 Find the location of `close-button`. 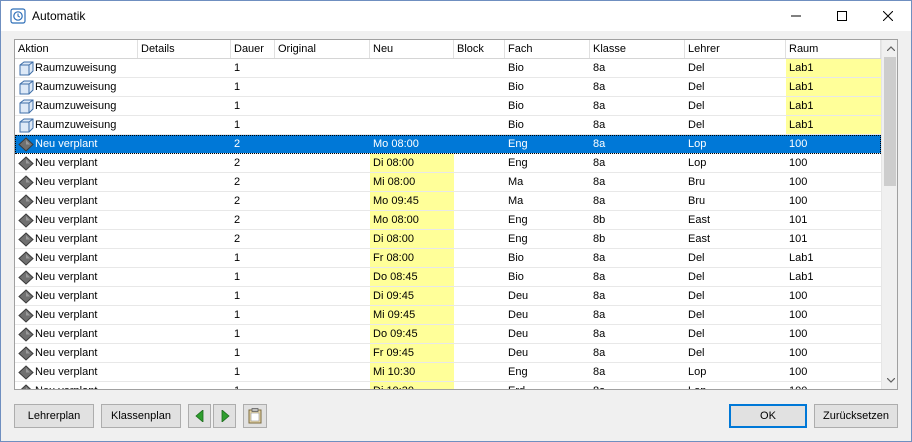

close-button is located at coordinates (888, 16).